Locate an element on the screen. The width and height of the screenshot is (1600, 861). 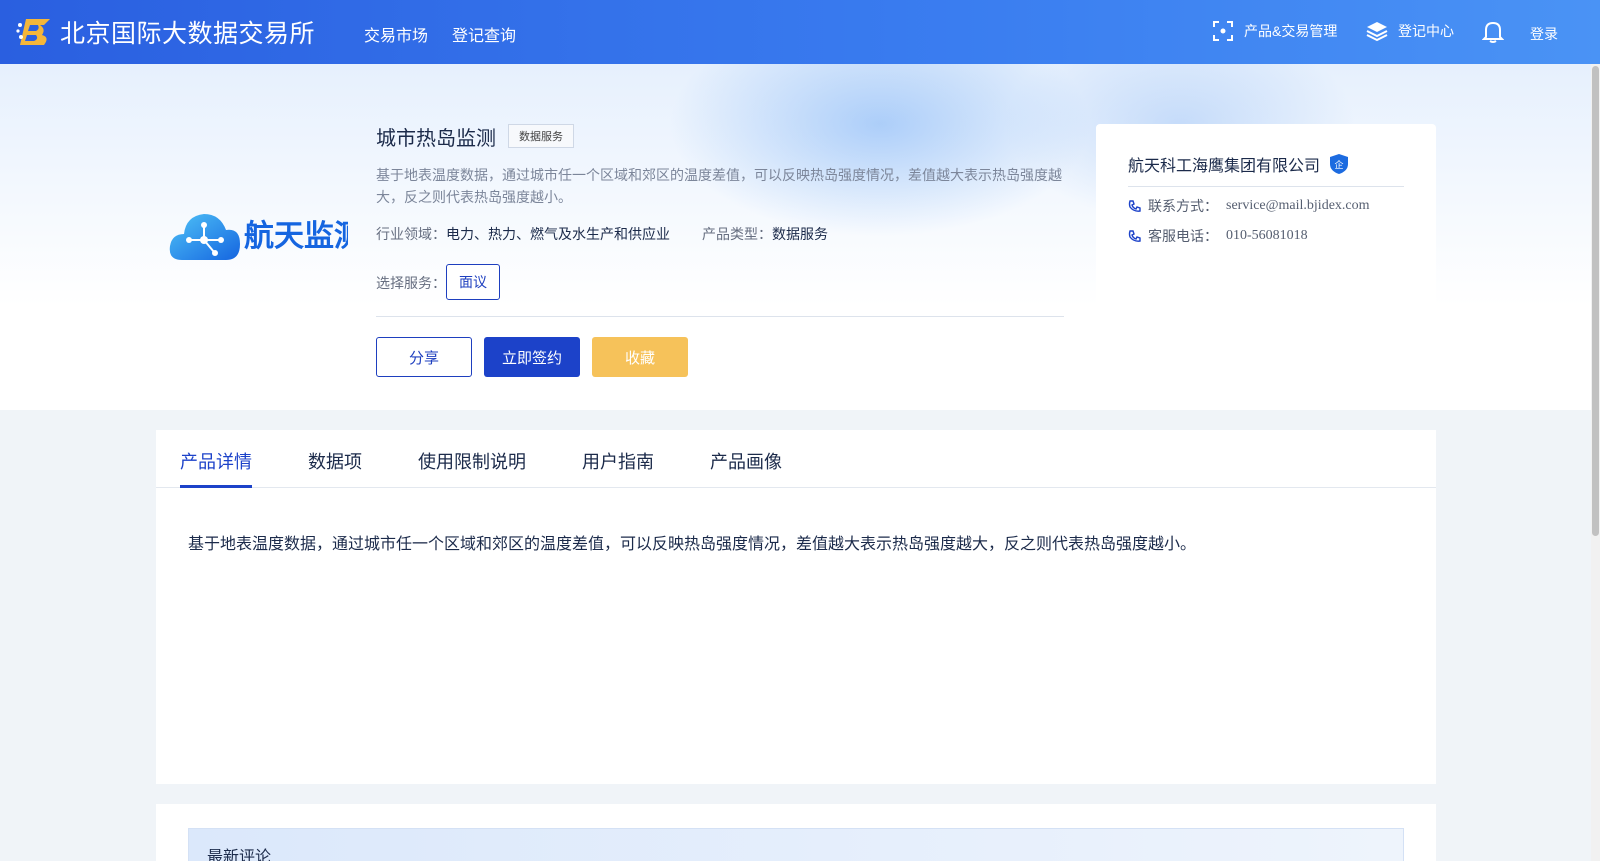
favorite-button: 收藏 is located at coordinates (640, 357).